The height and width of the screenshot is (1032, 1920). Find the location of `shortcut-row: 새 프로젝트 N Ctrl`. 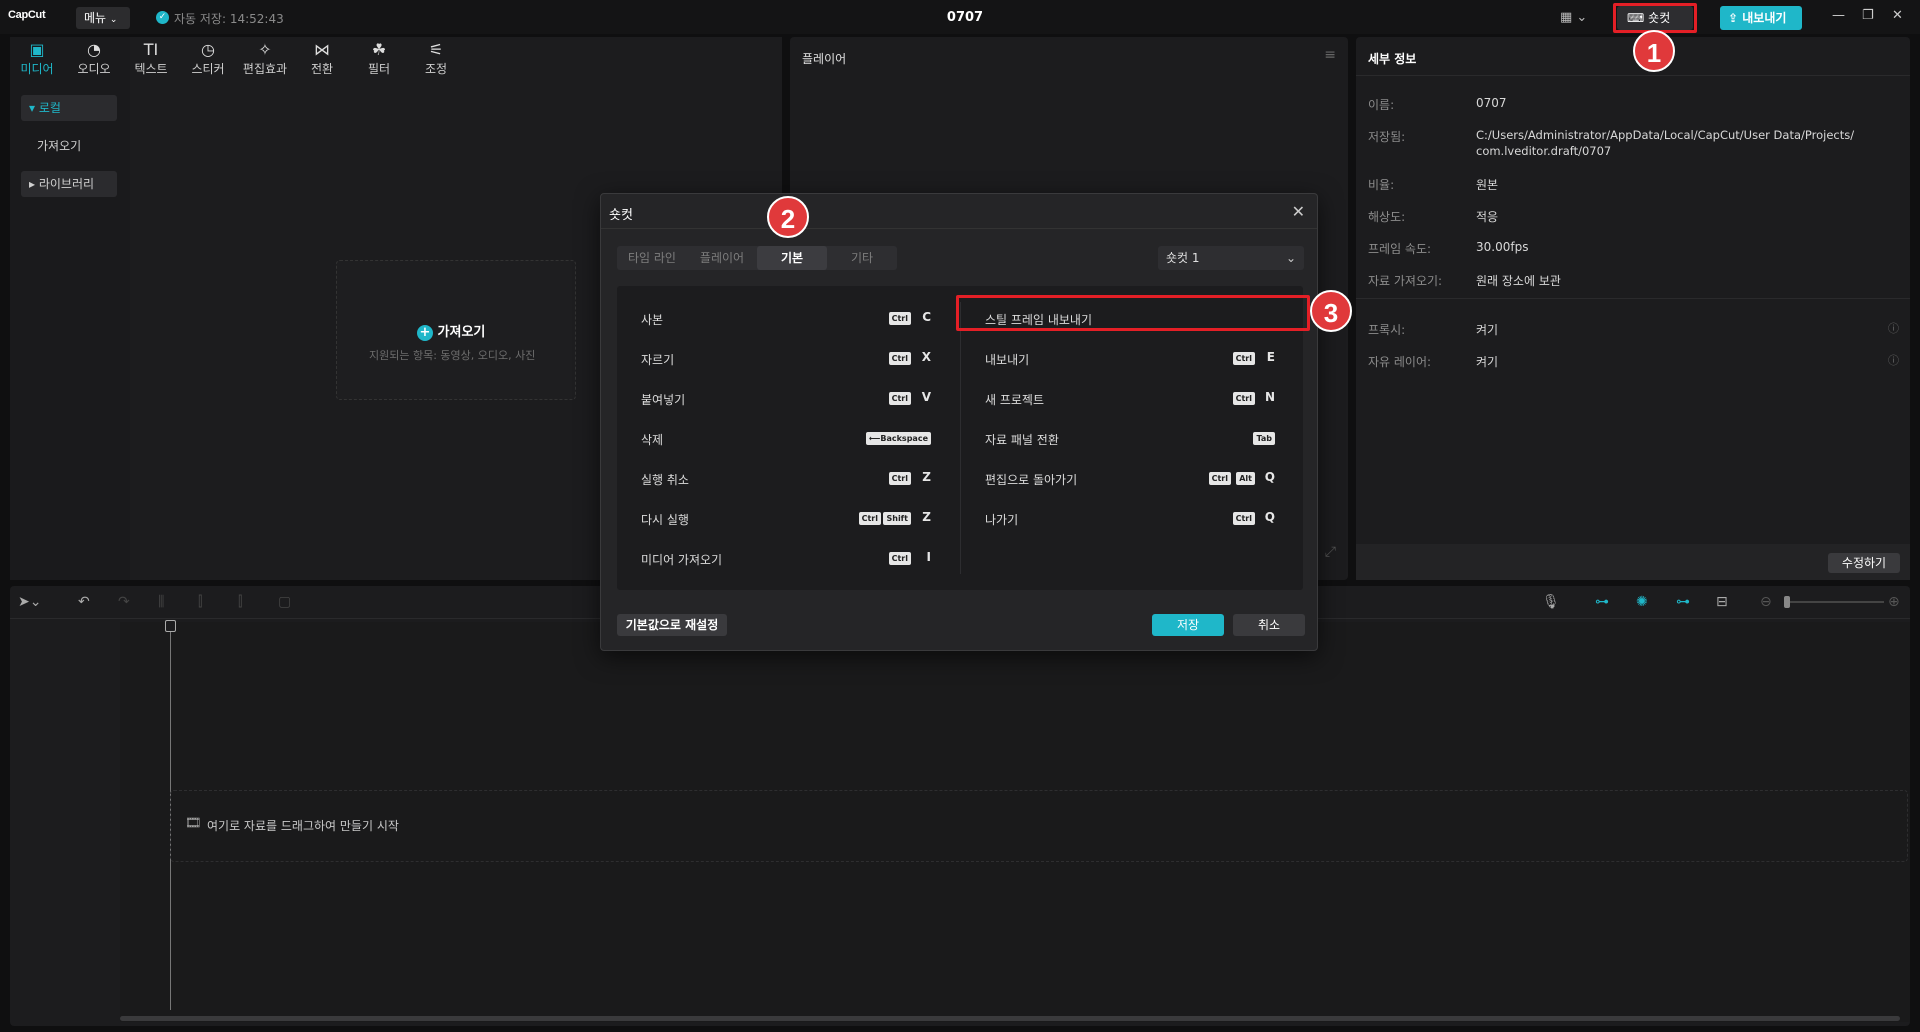

shortcut-row: 새 프로젝트 N Ctrl is located at coordinates (1130, 398).